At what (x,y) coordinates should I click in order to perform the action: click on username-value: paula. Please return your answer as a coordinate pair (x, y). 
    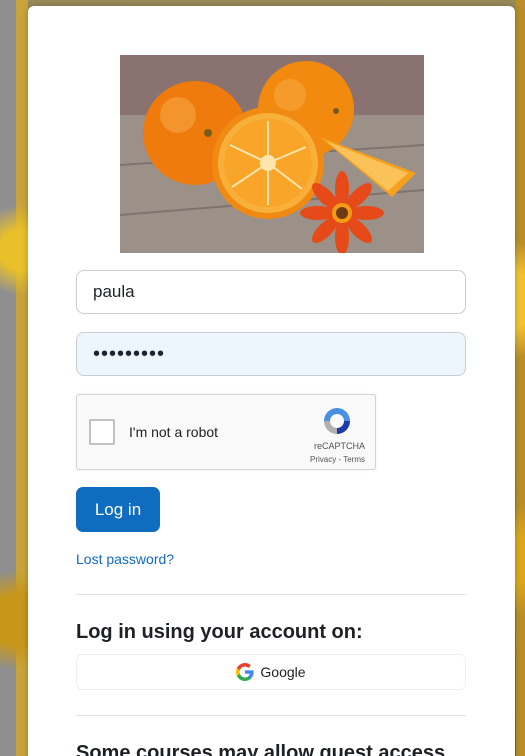
    Looking at the image, I should click on (114, 291).